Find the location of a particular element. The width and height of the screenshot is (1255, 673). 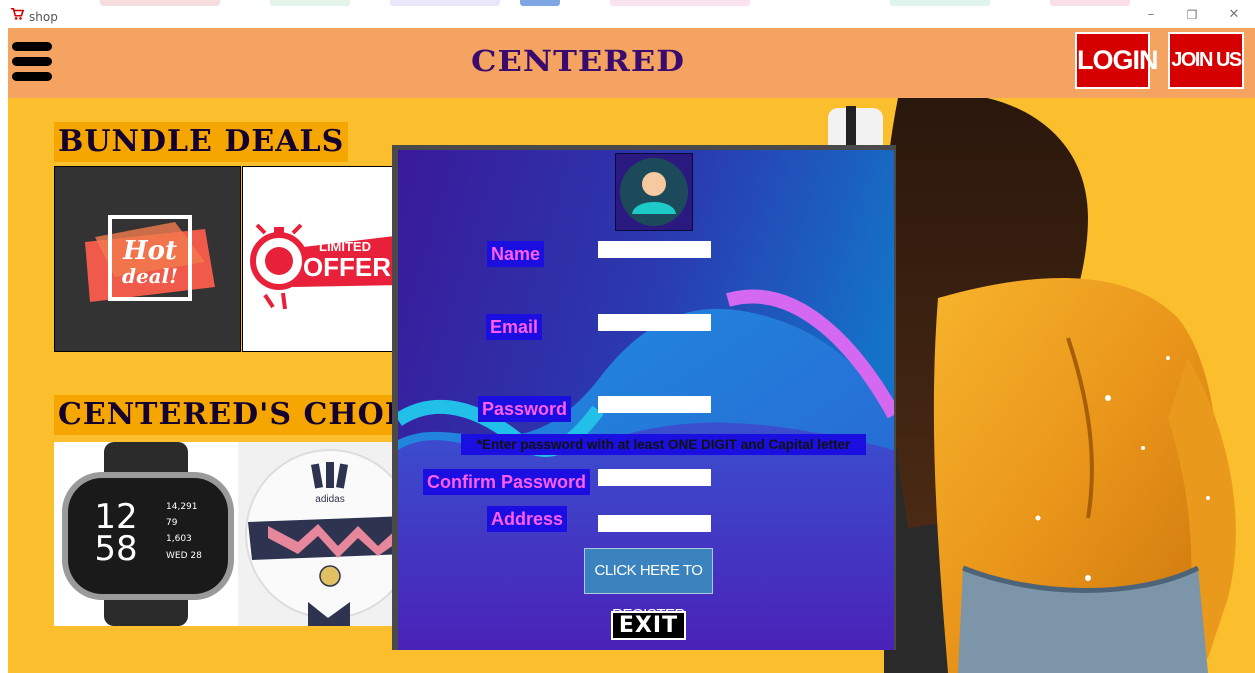

hot-deal-graphic: Hot deal! is located at coordinates (147, 259).